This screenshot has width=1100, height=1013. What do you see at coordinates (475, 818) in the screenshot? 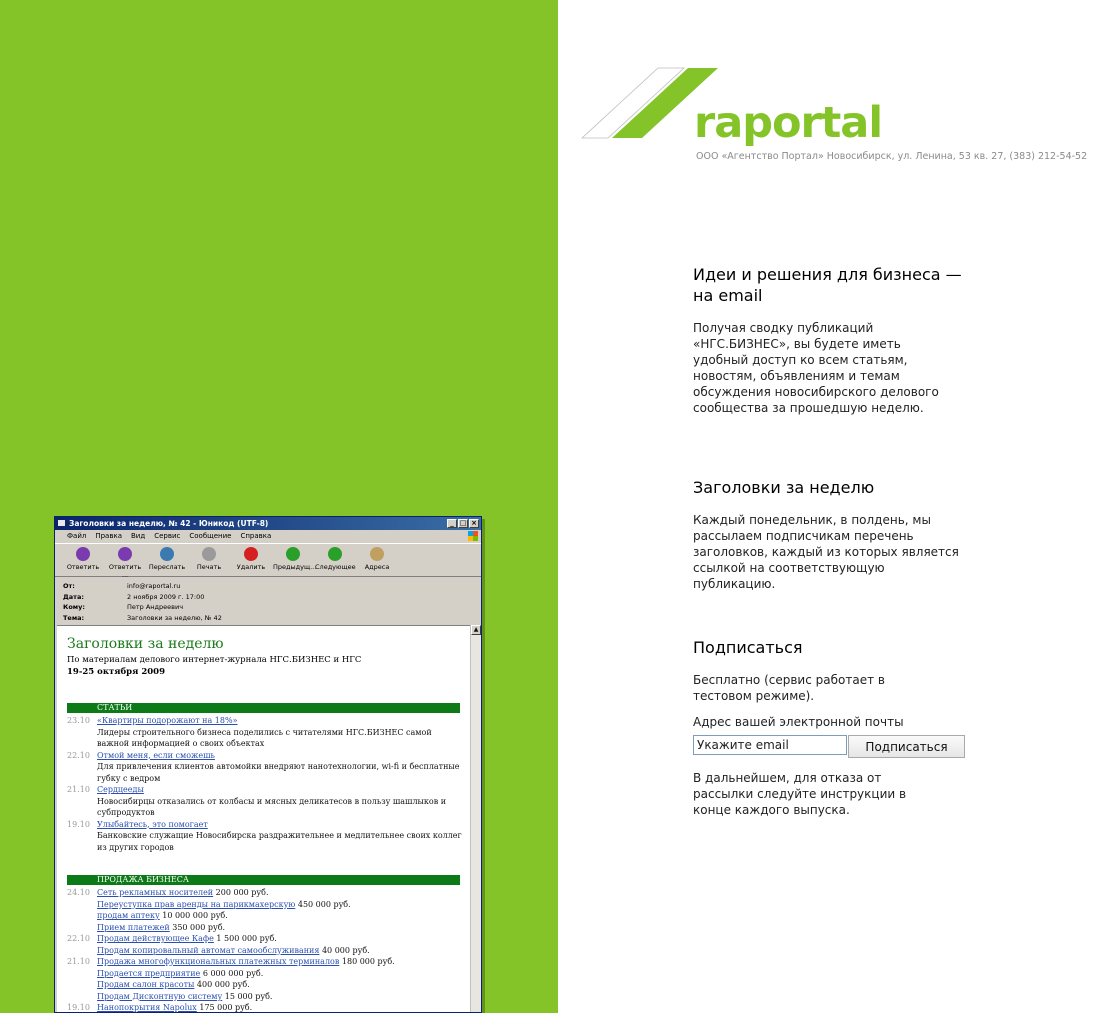
I see `mail-scrollbar: ▲` at bounding box center [475, 818].